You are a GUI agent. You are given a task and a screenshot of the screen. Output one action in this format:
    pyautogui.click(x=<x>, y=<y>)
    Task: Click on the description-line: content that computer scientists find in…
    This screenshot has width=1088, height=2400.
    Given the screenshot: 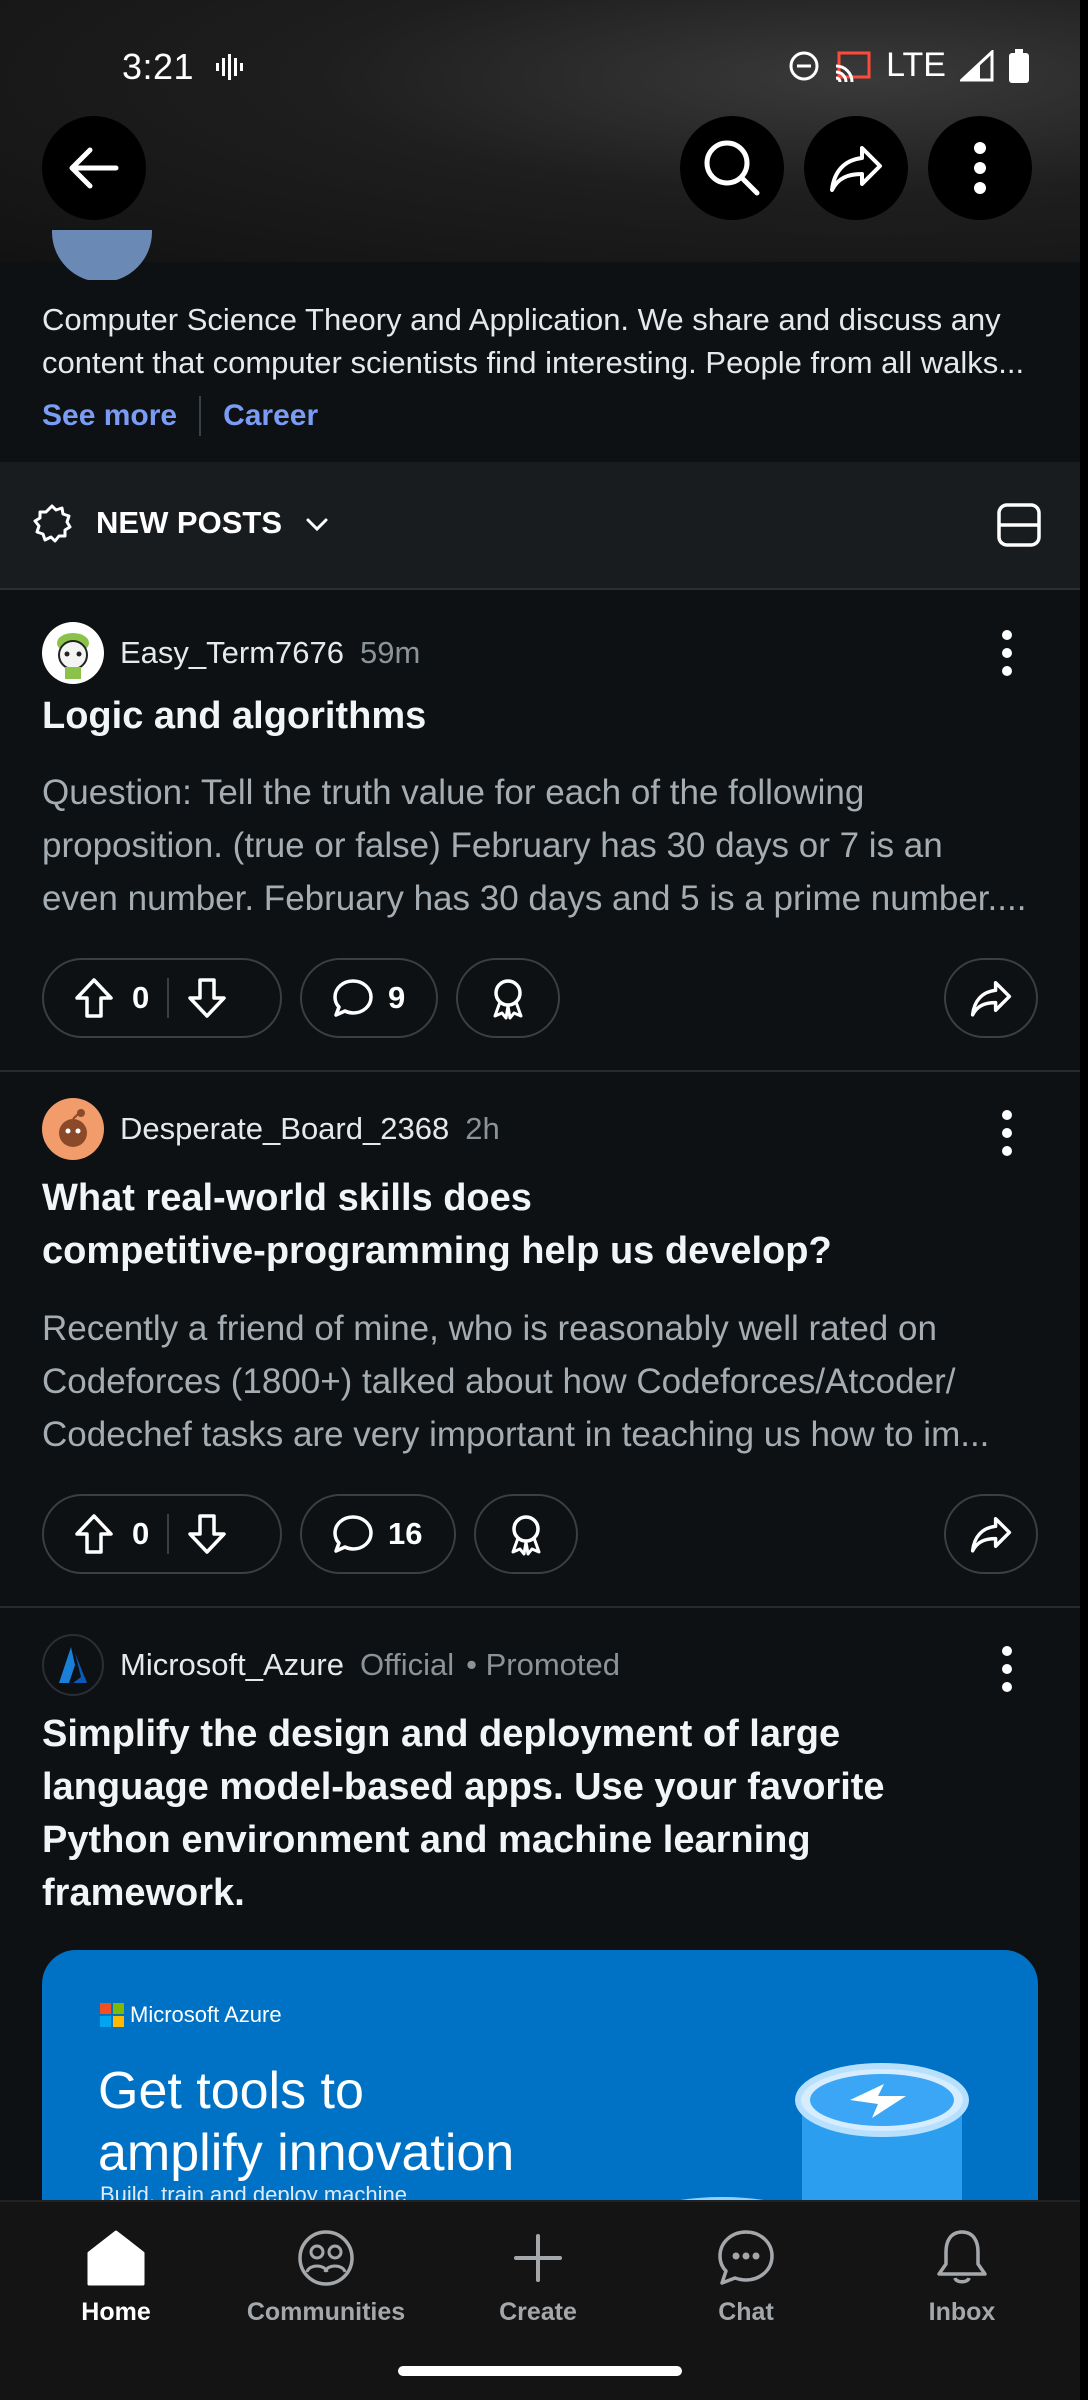 What is the action you would take?
    pyautogui.click(x=533, y=362)
    